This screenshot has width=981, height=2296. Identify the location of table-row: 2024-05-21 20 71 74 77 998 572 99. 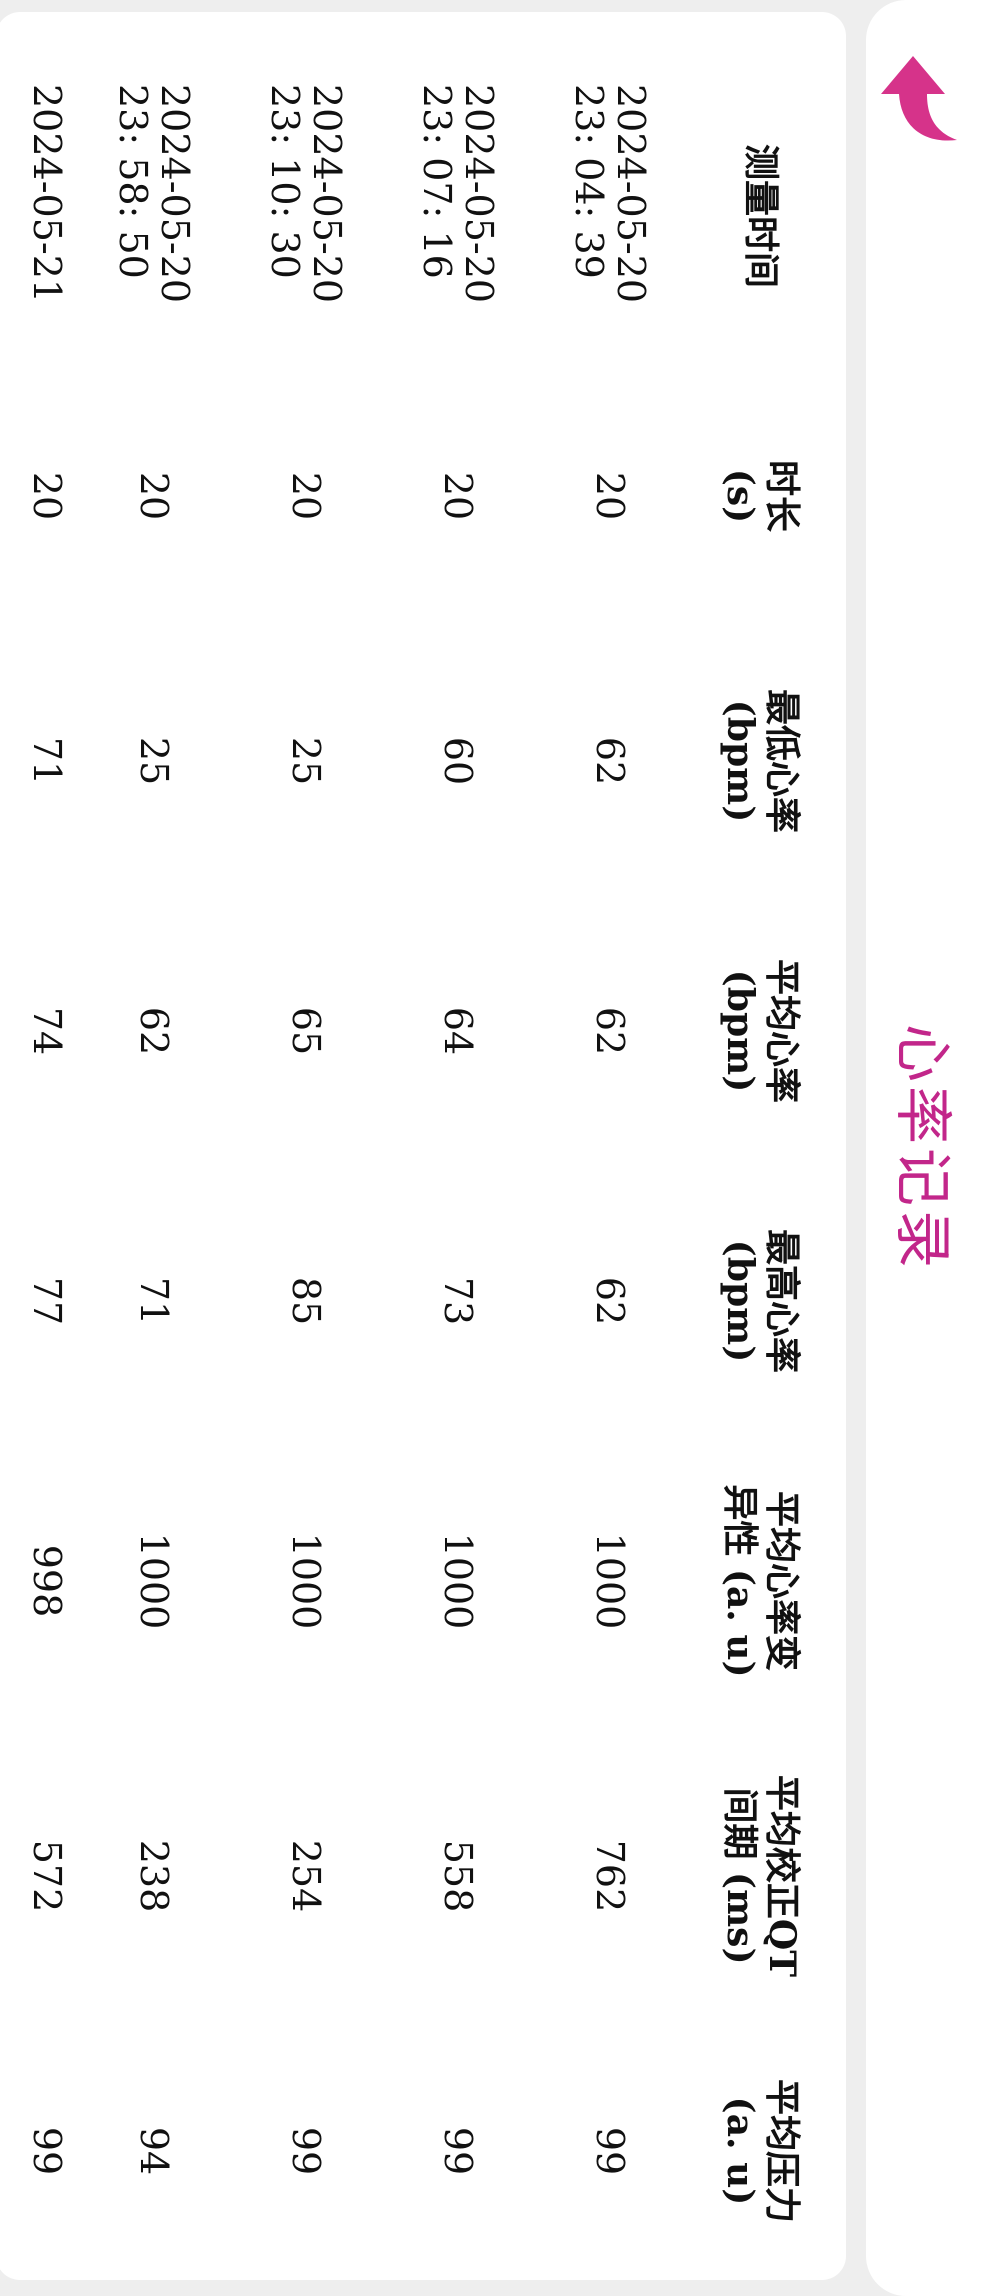
(50, 1171).